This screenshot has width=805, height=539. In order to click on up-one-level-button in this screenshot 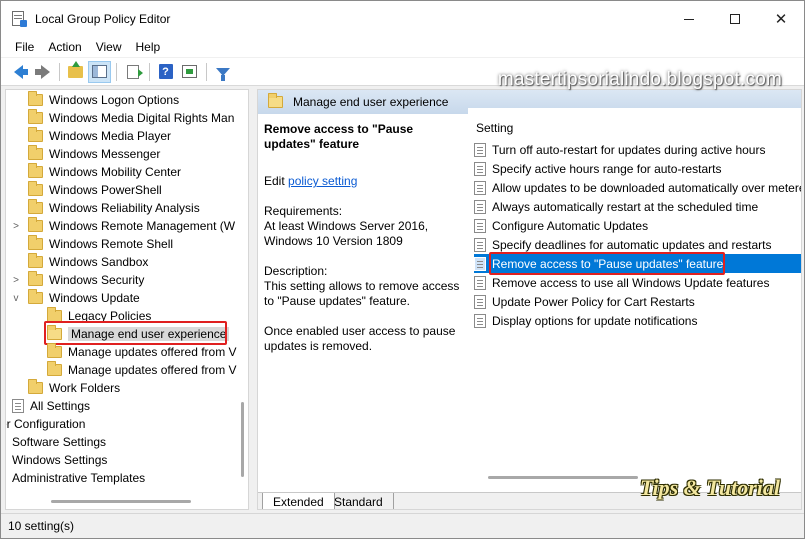, I will do `click(75, 71)`.